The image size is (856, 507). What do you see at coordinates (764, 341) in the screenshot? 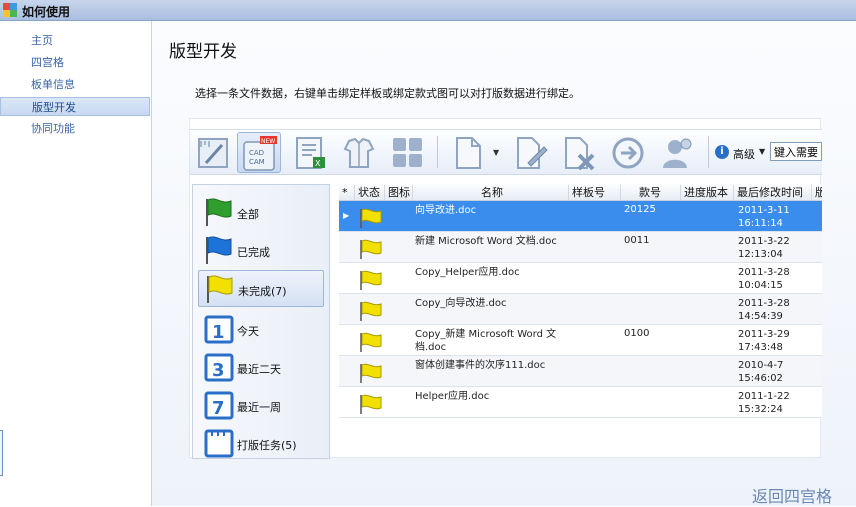
I see `last-modified: 2011-3-29 17:43:48` at bounding box center [764, 341].